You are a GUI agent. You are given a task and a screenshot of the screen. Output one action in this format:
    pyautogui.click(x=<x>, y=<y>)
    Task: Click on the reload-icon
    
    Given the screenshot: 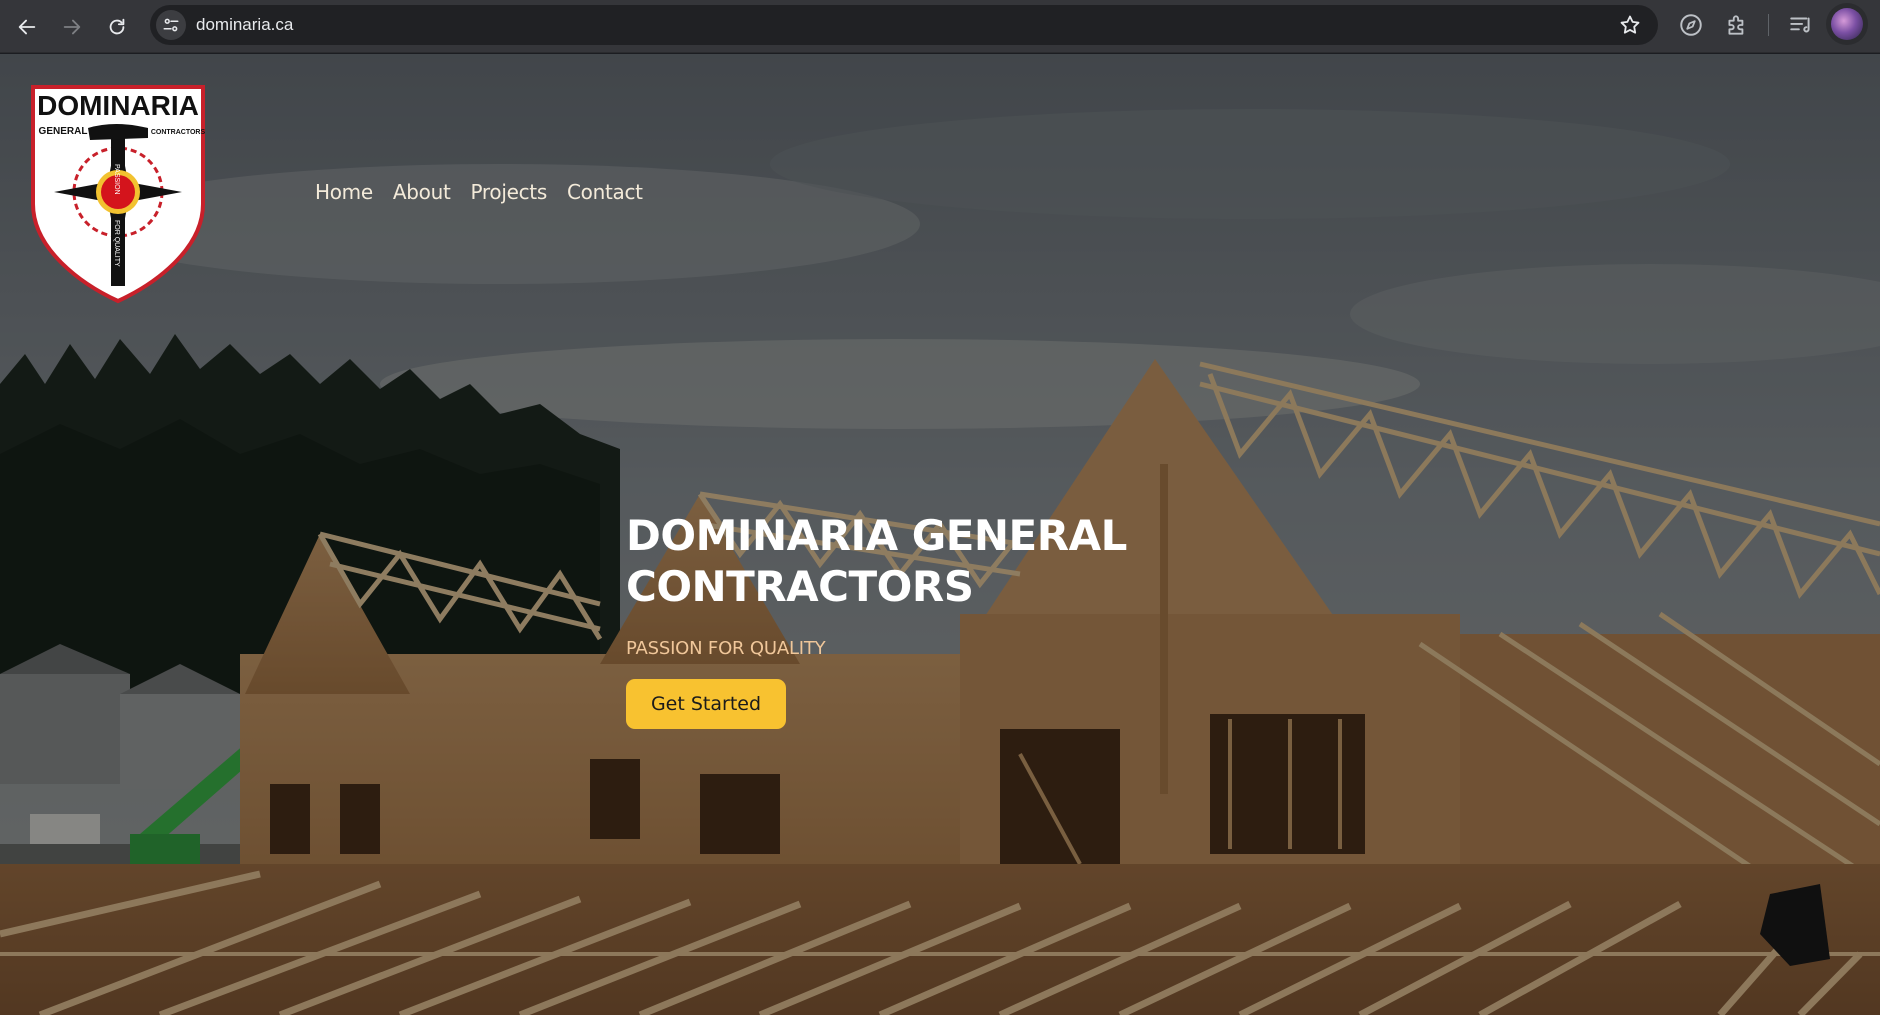 What is the action you would take?
    pyautogui.click(x=117, y=26)
    